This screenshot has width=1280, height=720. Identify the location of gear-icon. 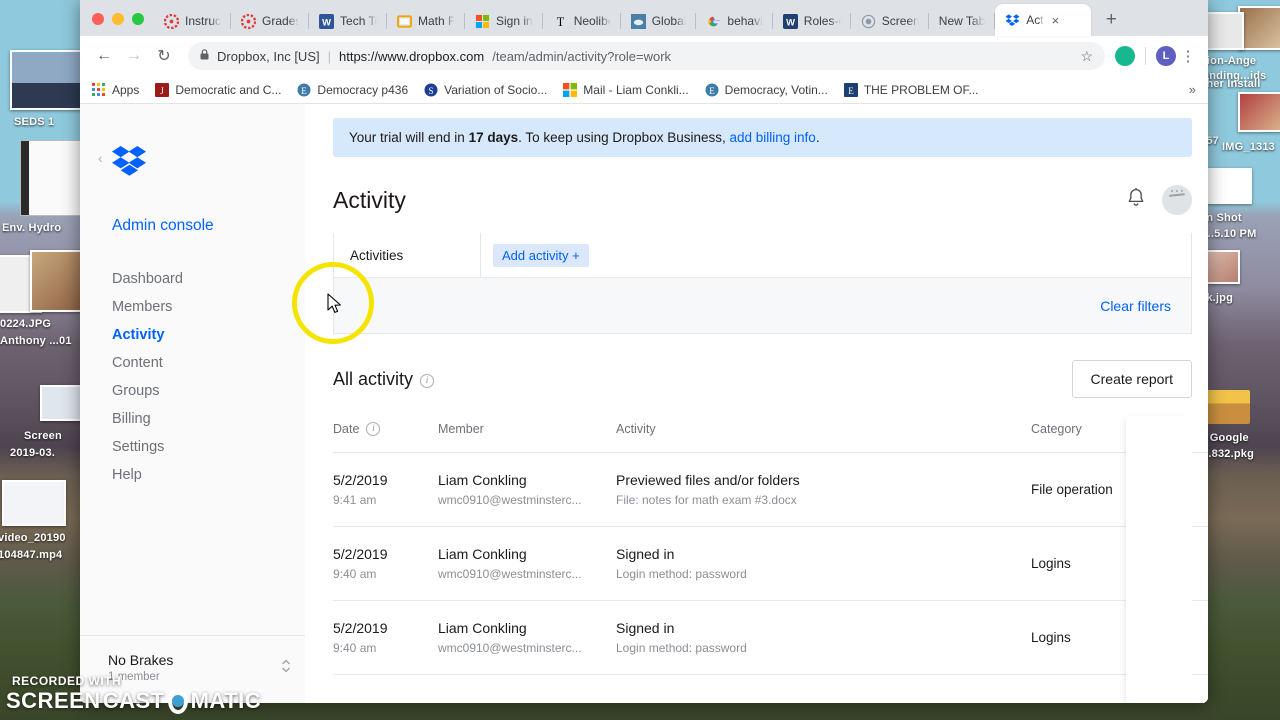
(1159, 429).